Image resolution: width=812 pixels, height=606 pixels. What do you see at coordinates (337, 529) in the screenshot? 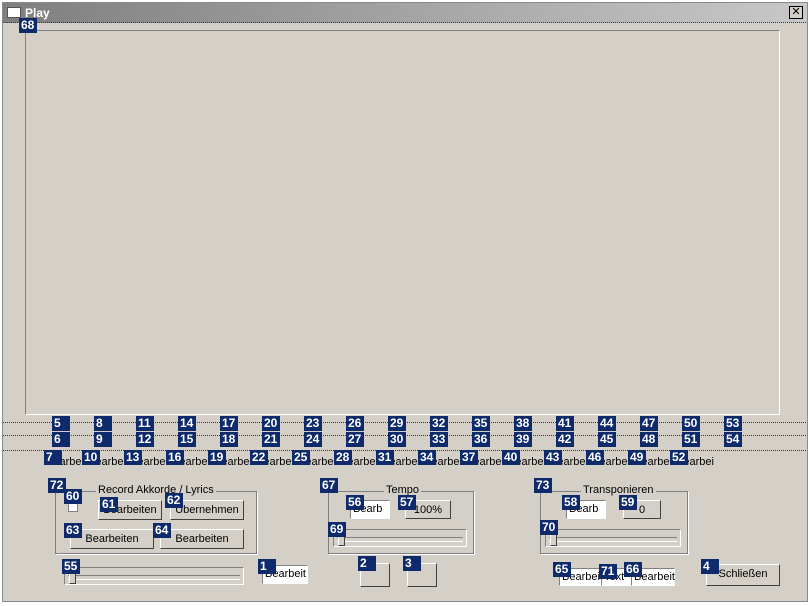
I see `marker-badge-69: 69` at bounding box center [337, 529].